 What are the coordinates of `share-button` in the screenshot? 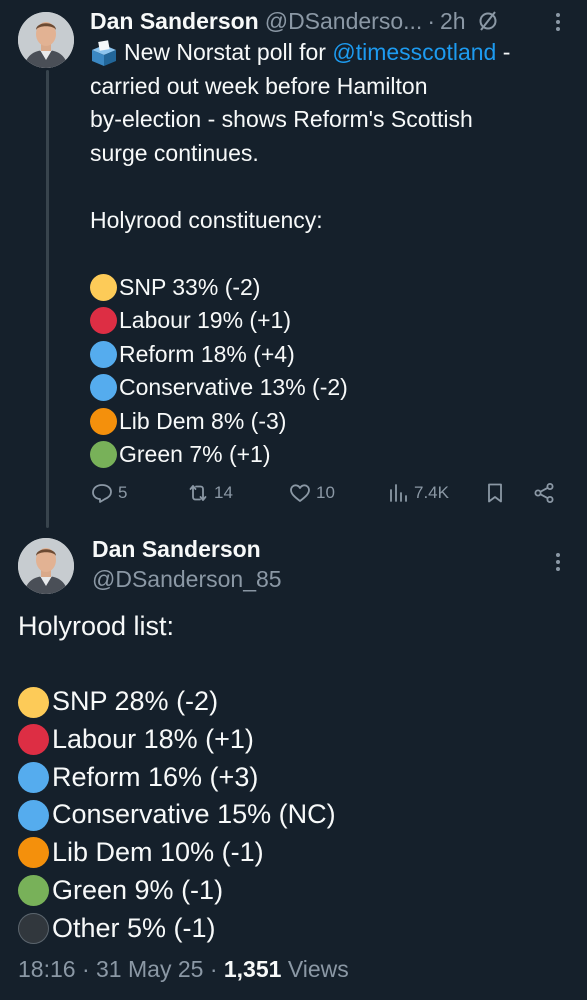 It's located at (544, 493).